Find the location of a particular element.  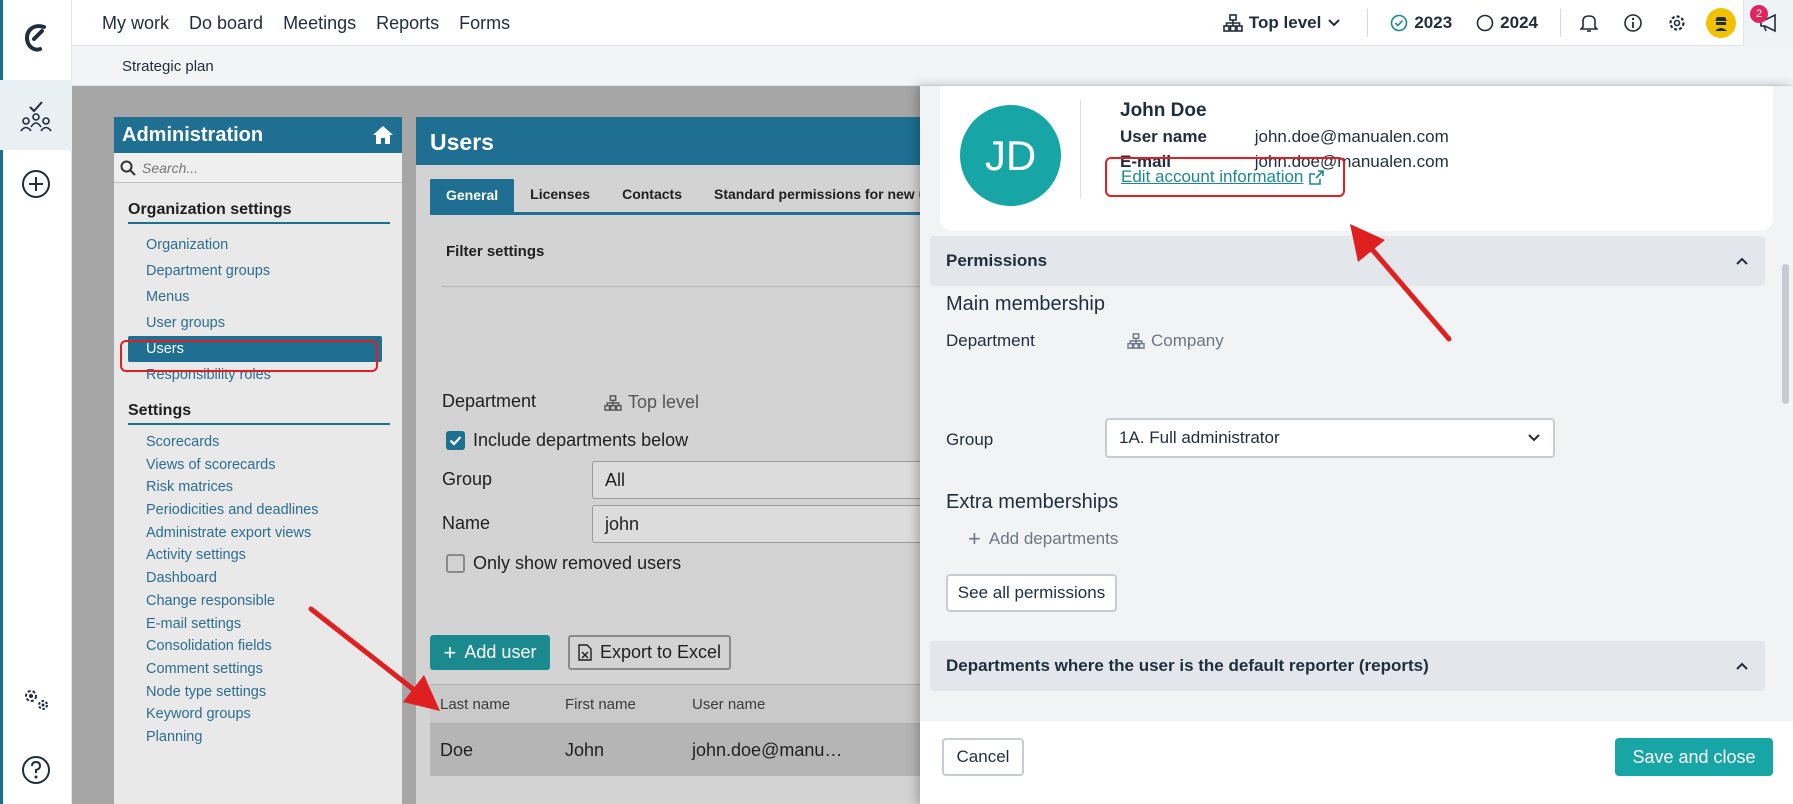

nav-reports: Reports is located at coordinates (407, 23).